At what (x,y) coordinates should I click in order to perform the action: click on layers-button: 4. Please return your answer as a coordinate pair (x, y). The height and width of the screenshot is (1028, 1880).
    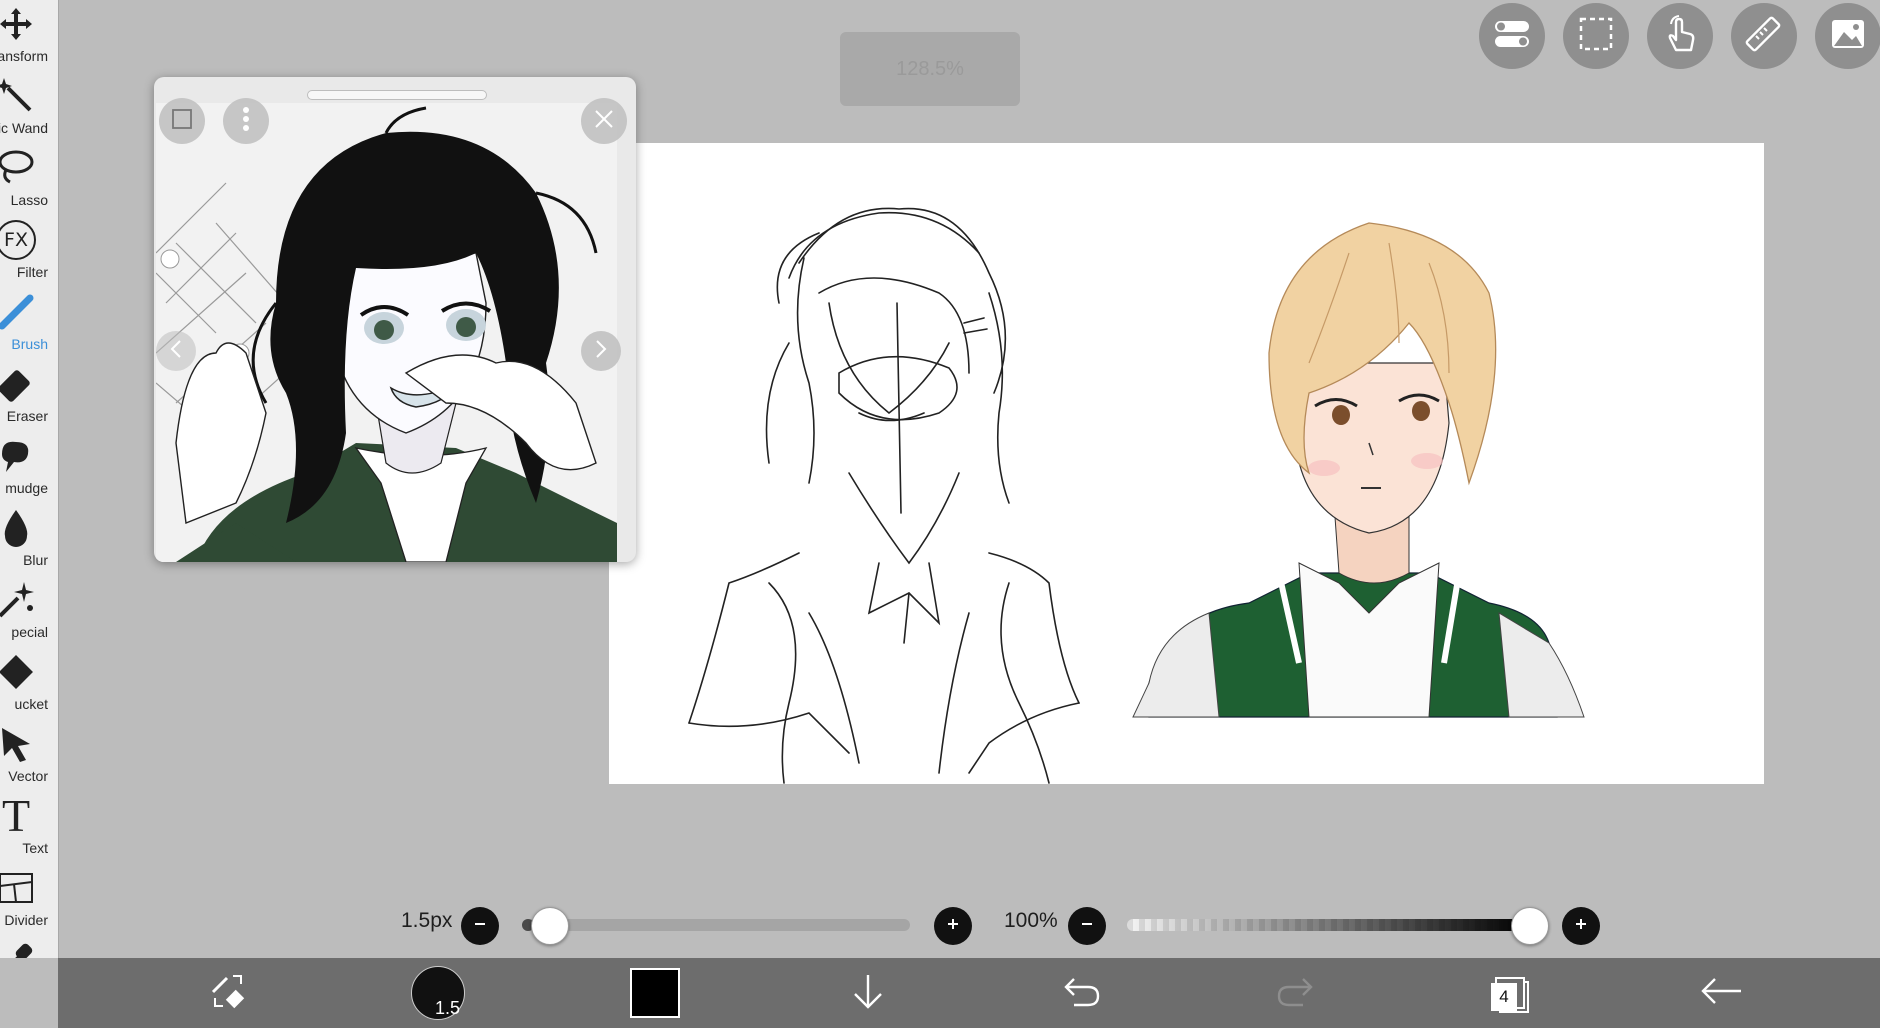
    Looking at the image, I should click on (1508, 993).